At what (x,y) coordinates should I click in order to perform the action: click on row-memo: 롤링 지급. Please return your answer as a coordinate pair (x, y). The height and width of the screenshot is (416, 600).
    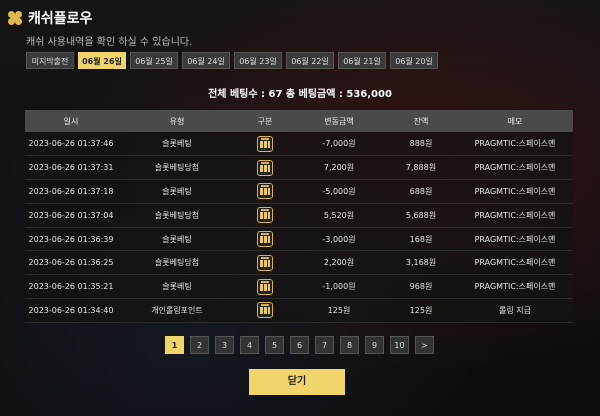
    Looking at the image, I should click on (515, 310).